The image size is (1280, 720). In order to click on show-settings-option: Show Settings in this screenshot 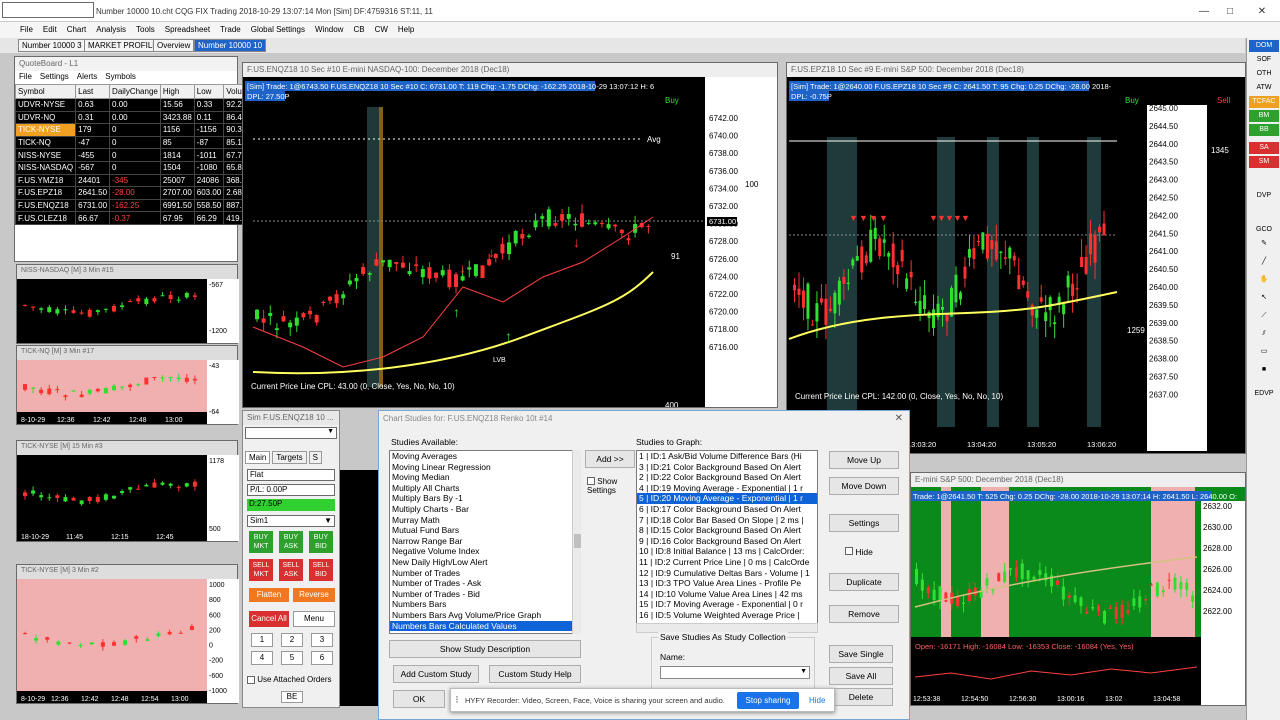, I will do `click(610, 486)`.